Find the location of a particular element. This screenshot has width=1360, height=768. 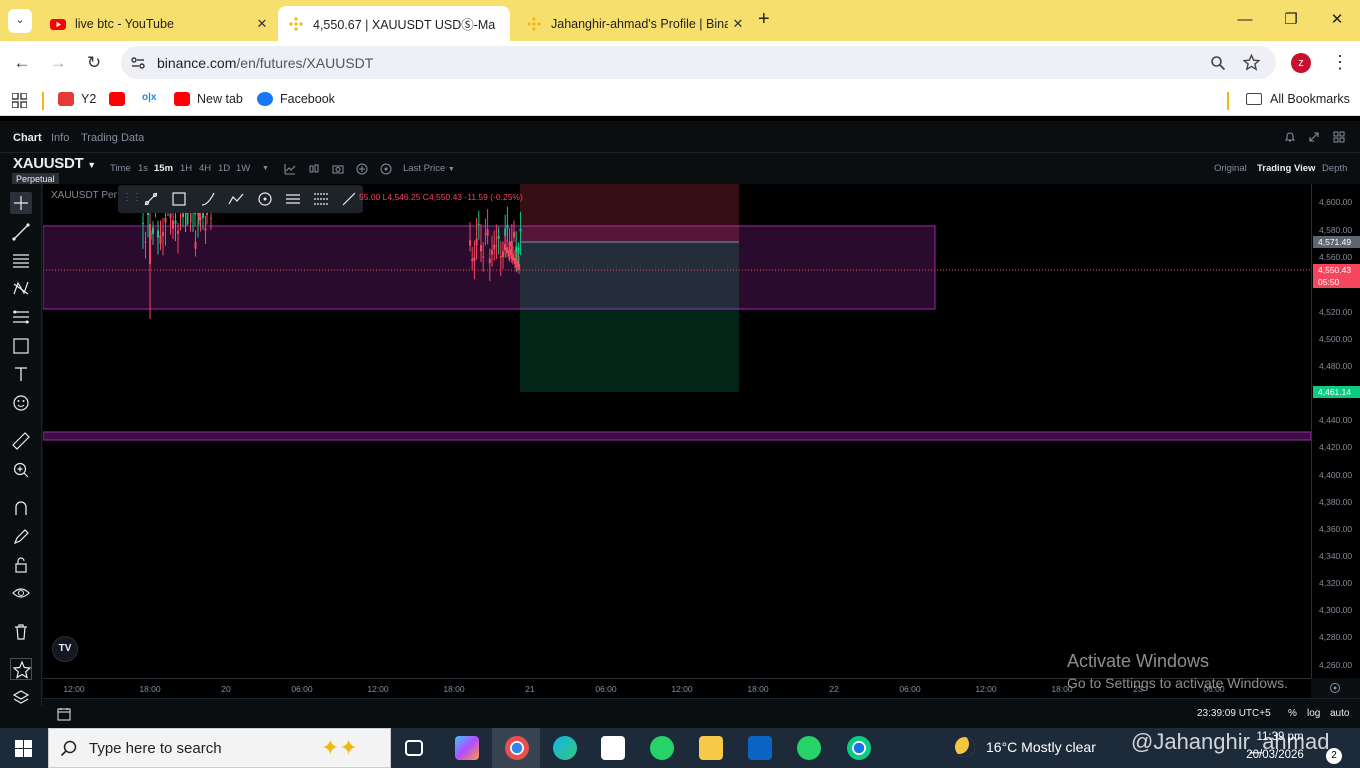

layout-grid-icon is located at coordinates (1339, 137).